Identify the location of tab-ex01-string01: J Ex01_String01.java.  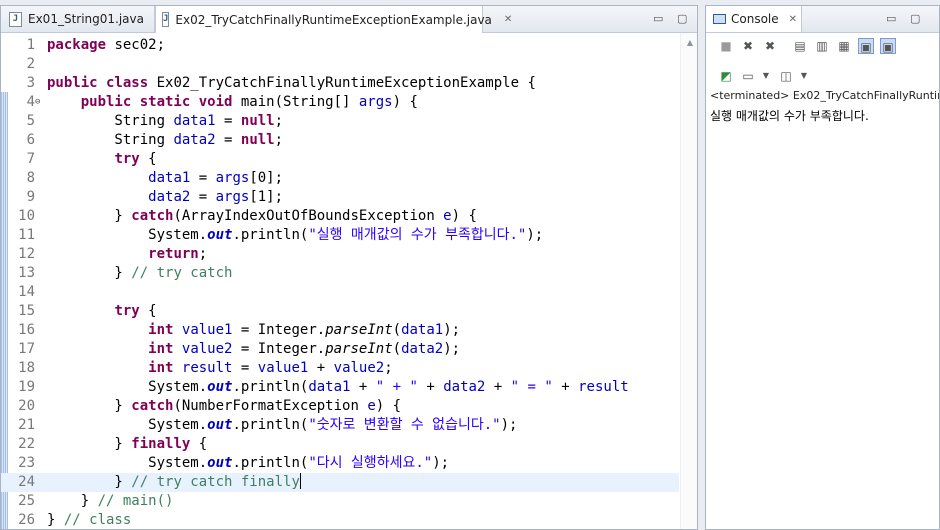
(78, 19).